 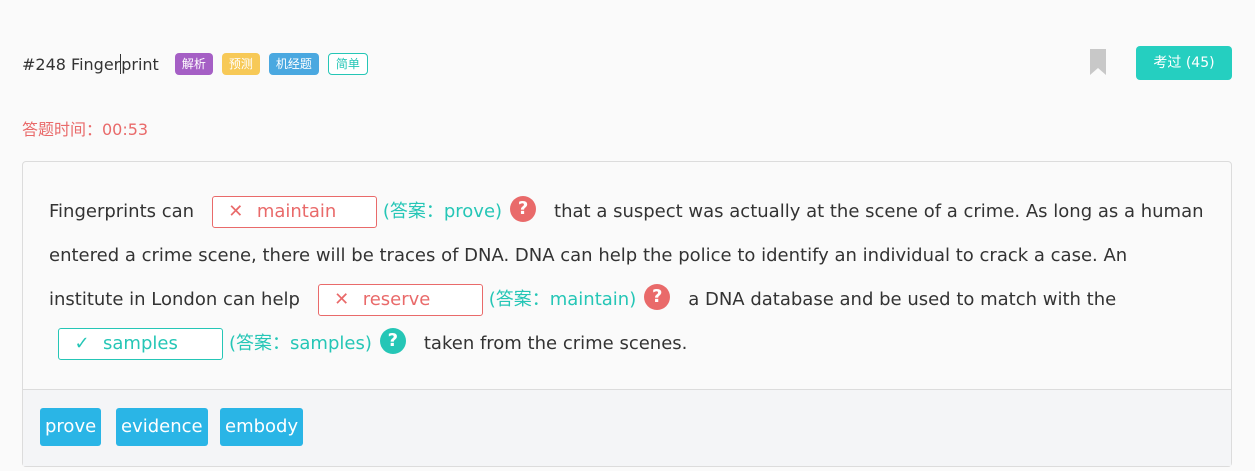 What do you see at coordinates (396, 299) in the screenshot?
I see `blank-answer: reserve` at bounding box center [396, 299].